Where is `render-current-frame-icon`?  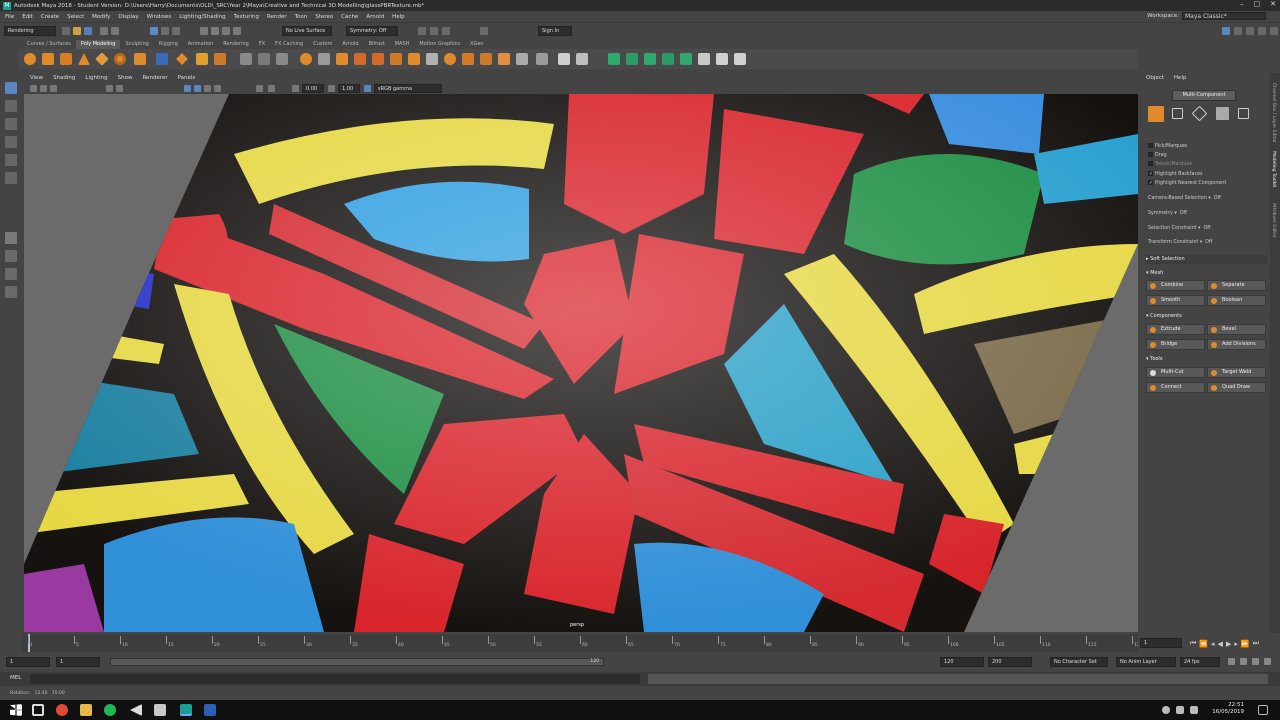
render-current-frame-icon is located at coordinates (422, 31).